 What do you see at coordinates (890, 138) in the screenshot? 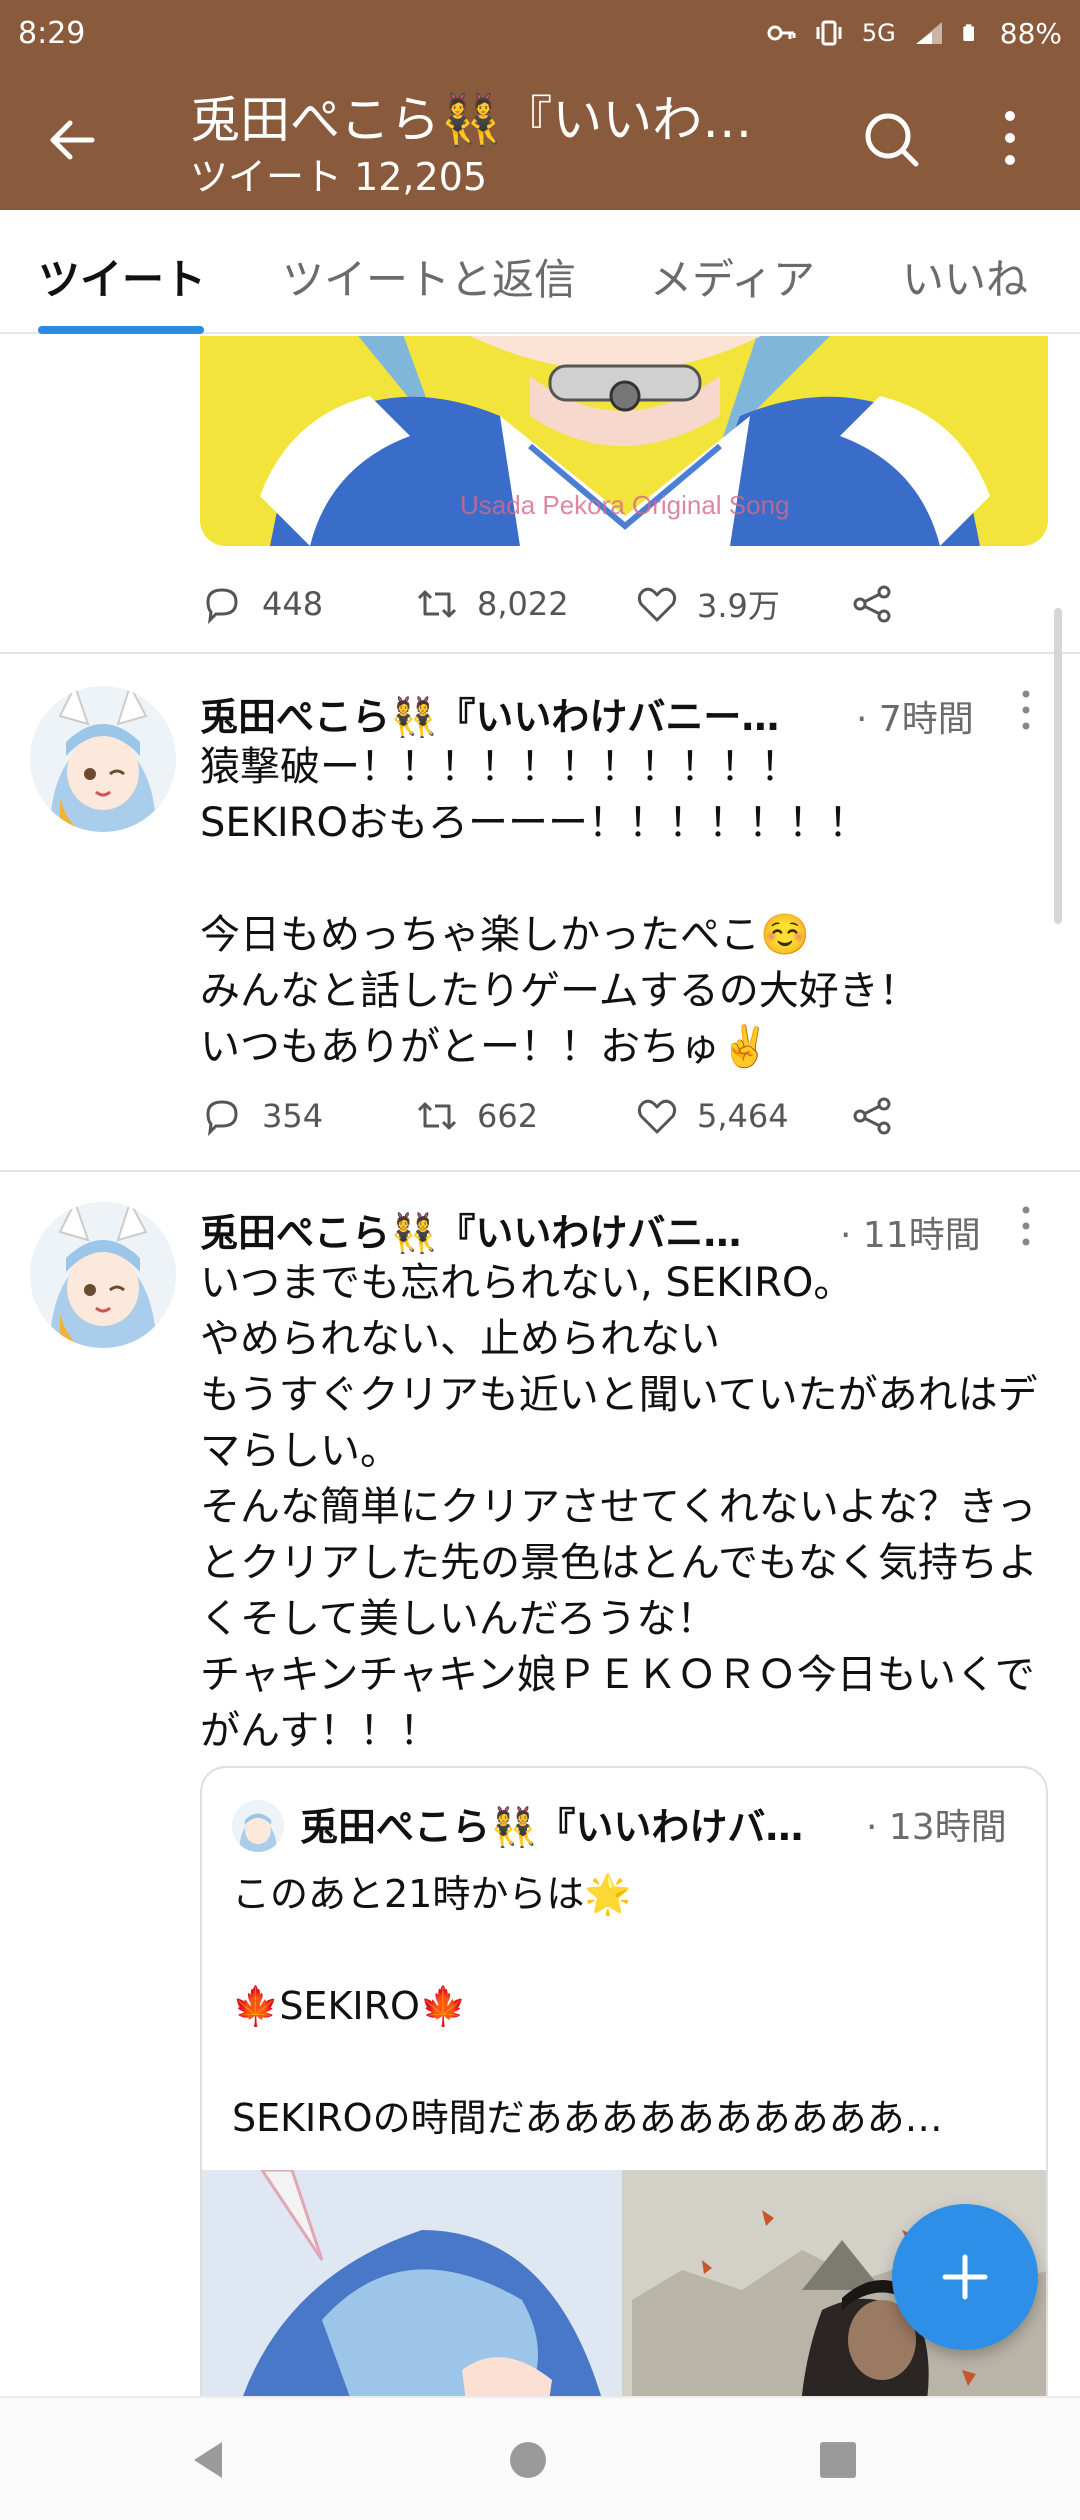
I see `search-icon` at bounding box center [890, 138].